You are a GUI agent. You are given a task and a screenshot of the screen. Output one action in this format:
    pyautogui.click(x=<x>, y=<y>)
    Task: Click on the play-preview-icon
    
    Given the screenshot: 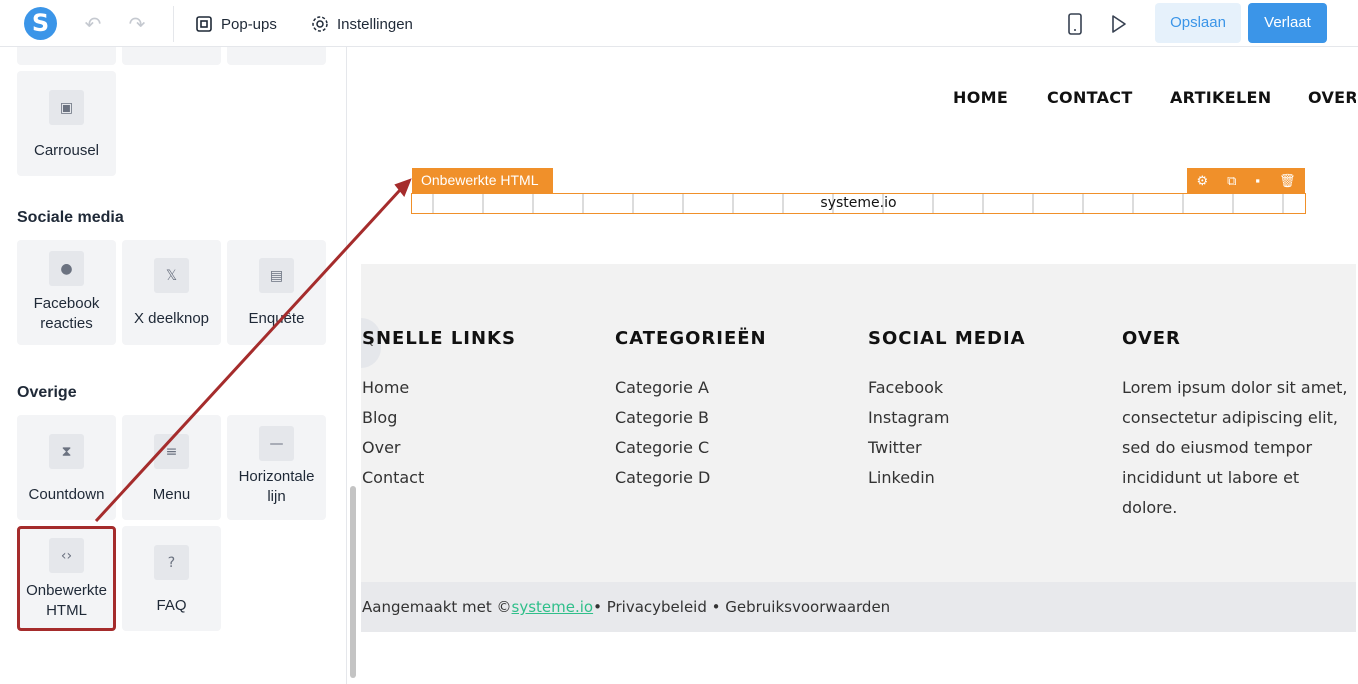 What is the action you would take?
    pyautogui.click(x=1119, y=24)
    